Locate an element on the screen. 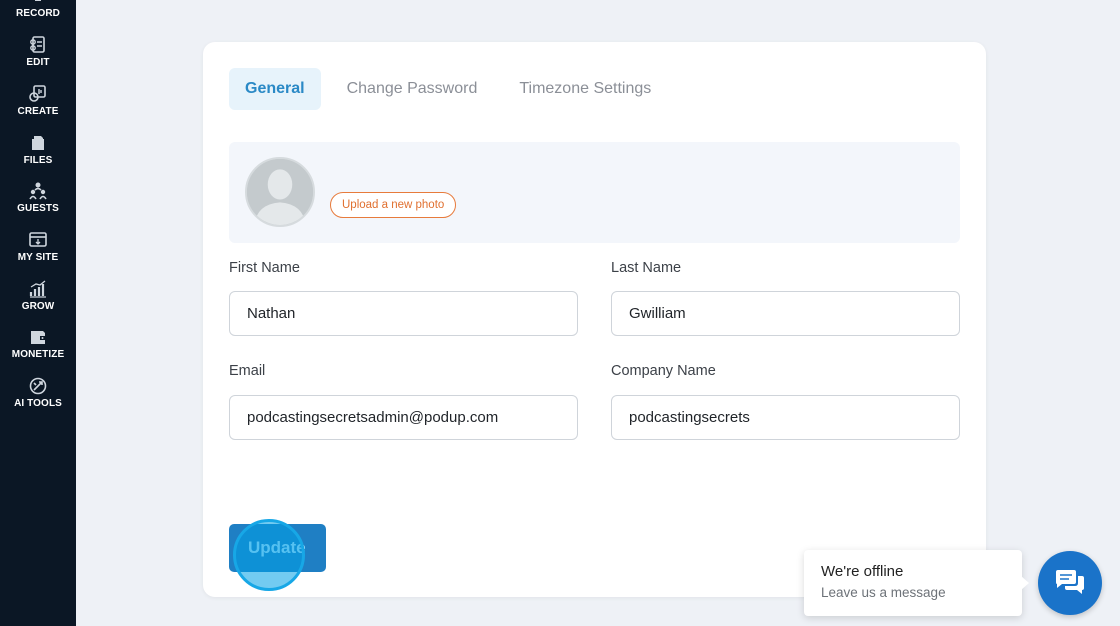 Image resolution: width=1120 pixels, height=626 pixels. update-button: Update is located at coordinates (277, 548).